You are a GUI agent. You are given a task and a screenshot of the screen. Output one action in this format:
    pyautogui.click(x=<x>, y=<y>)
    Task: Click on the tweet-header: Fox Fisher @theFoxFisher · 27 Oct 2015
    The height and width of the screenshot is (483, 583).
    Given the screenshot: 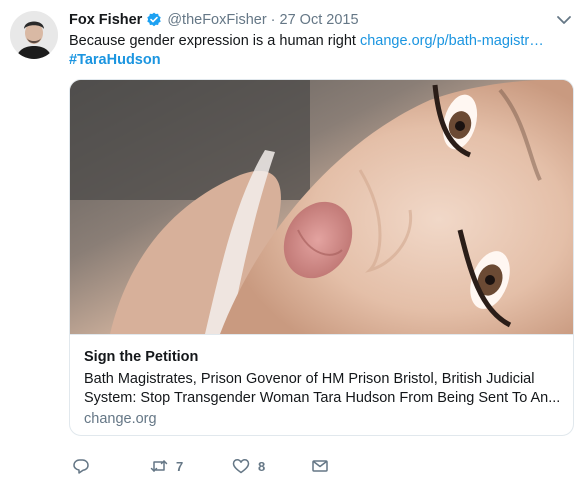 What is the action you would take?
    pyautogui.click(x=214, y=20)
    